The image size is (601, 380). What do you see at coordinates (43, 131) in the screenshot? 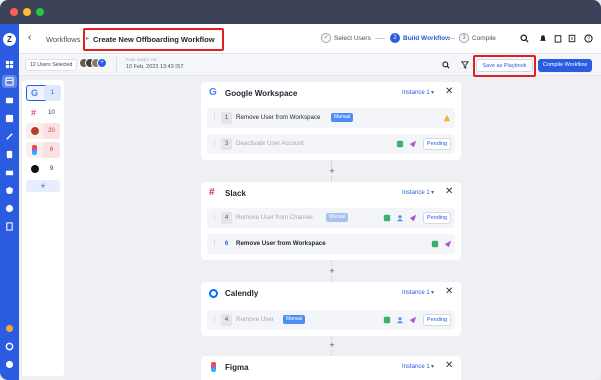
I see `app-item-calendly: 20` at bounding box center [43, 131].